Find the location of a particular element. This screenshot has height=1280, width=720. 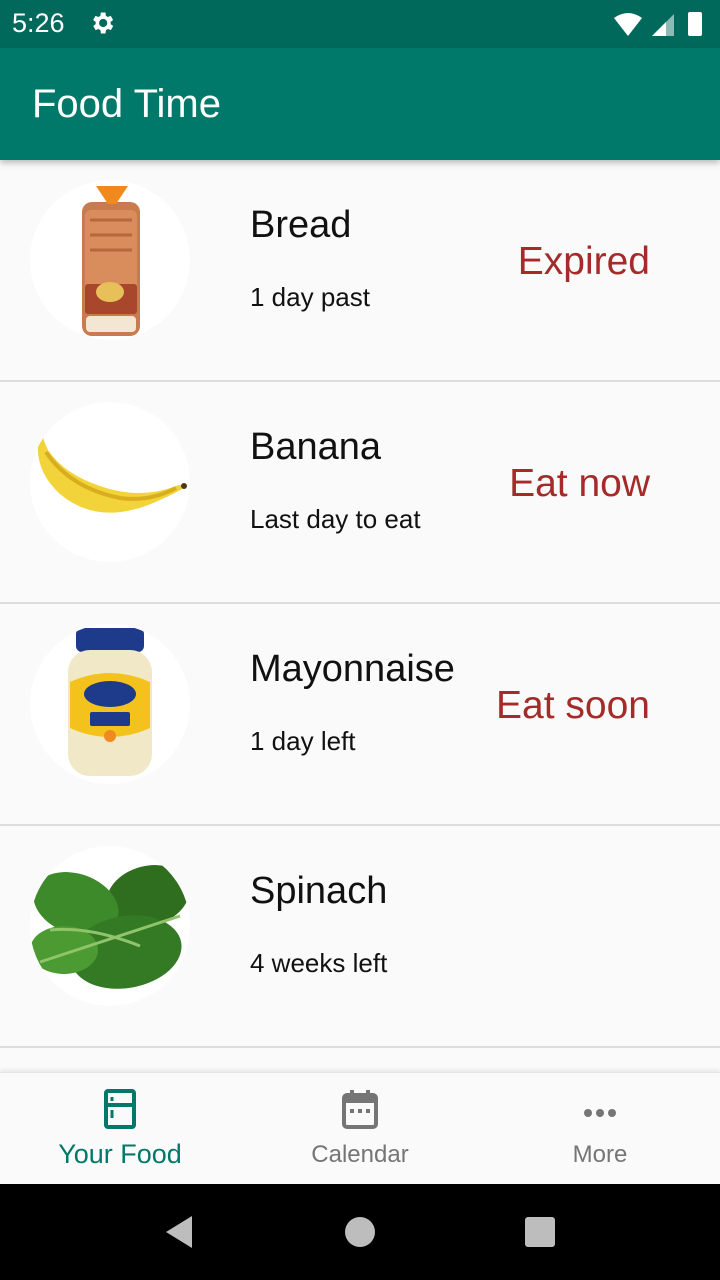

settings-gear-icon is located at coordinates (102, 23).